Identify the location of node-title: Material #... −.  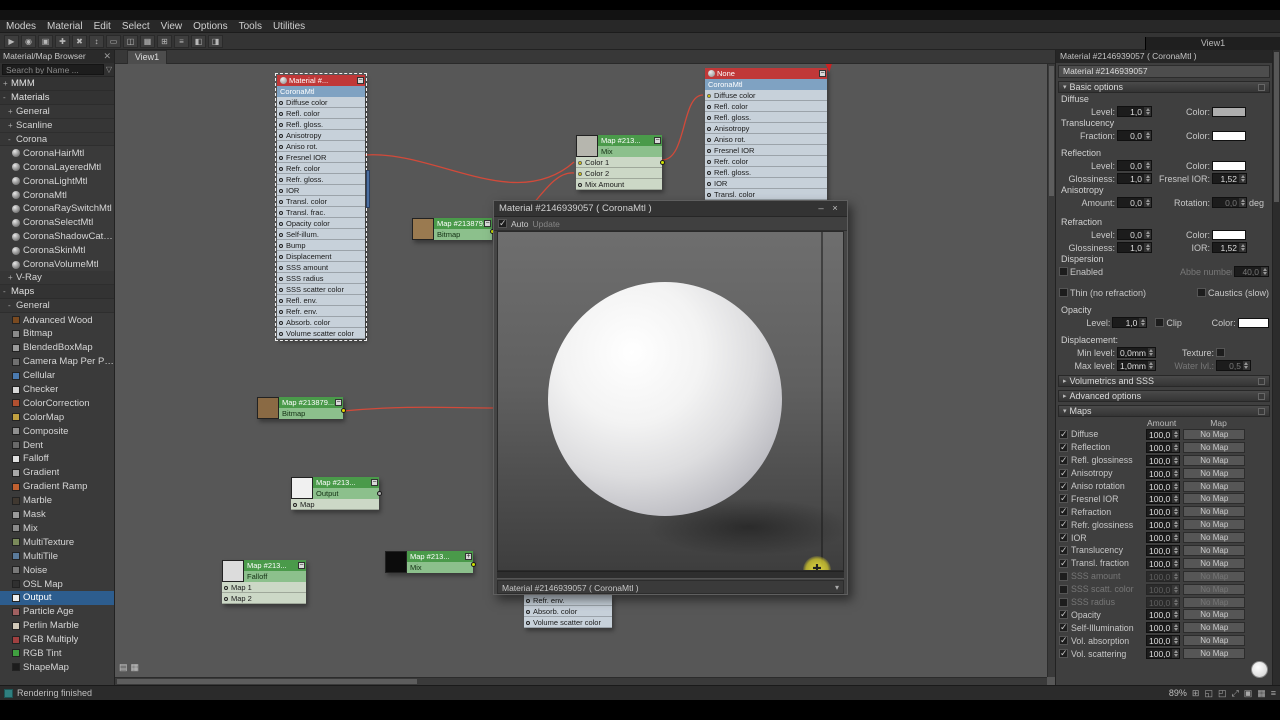
(321, 80).